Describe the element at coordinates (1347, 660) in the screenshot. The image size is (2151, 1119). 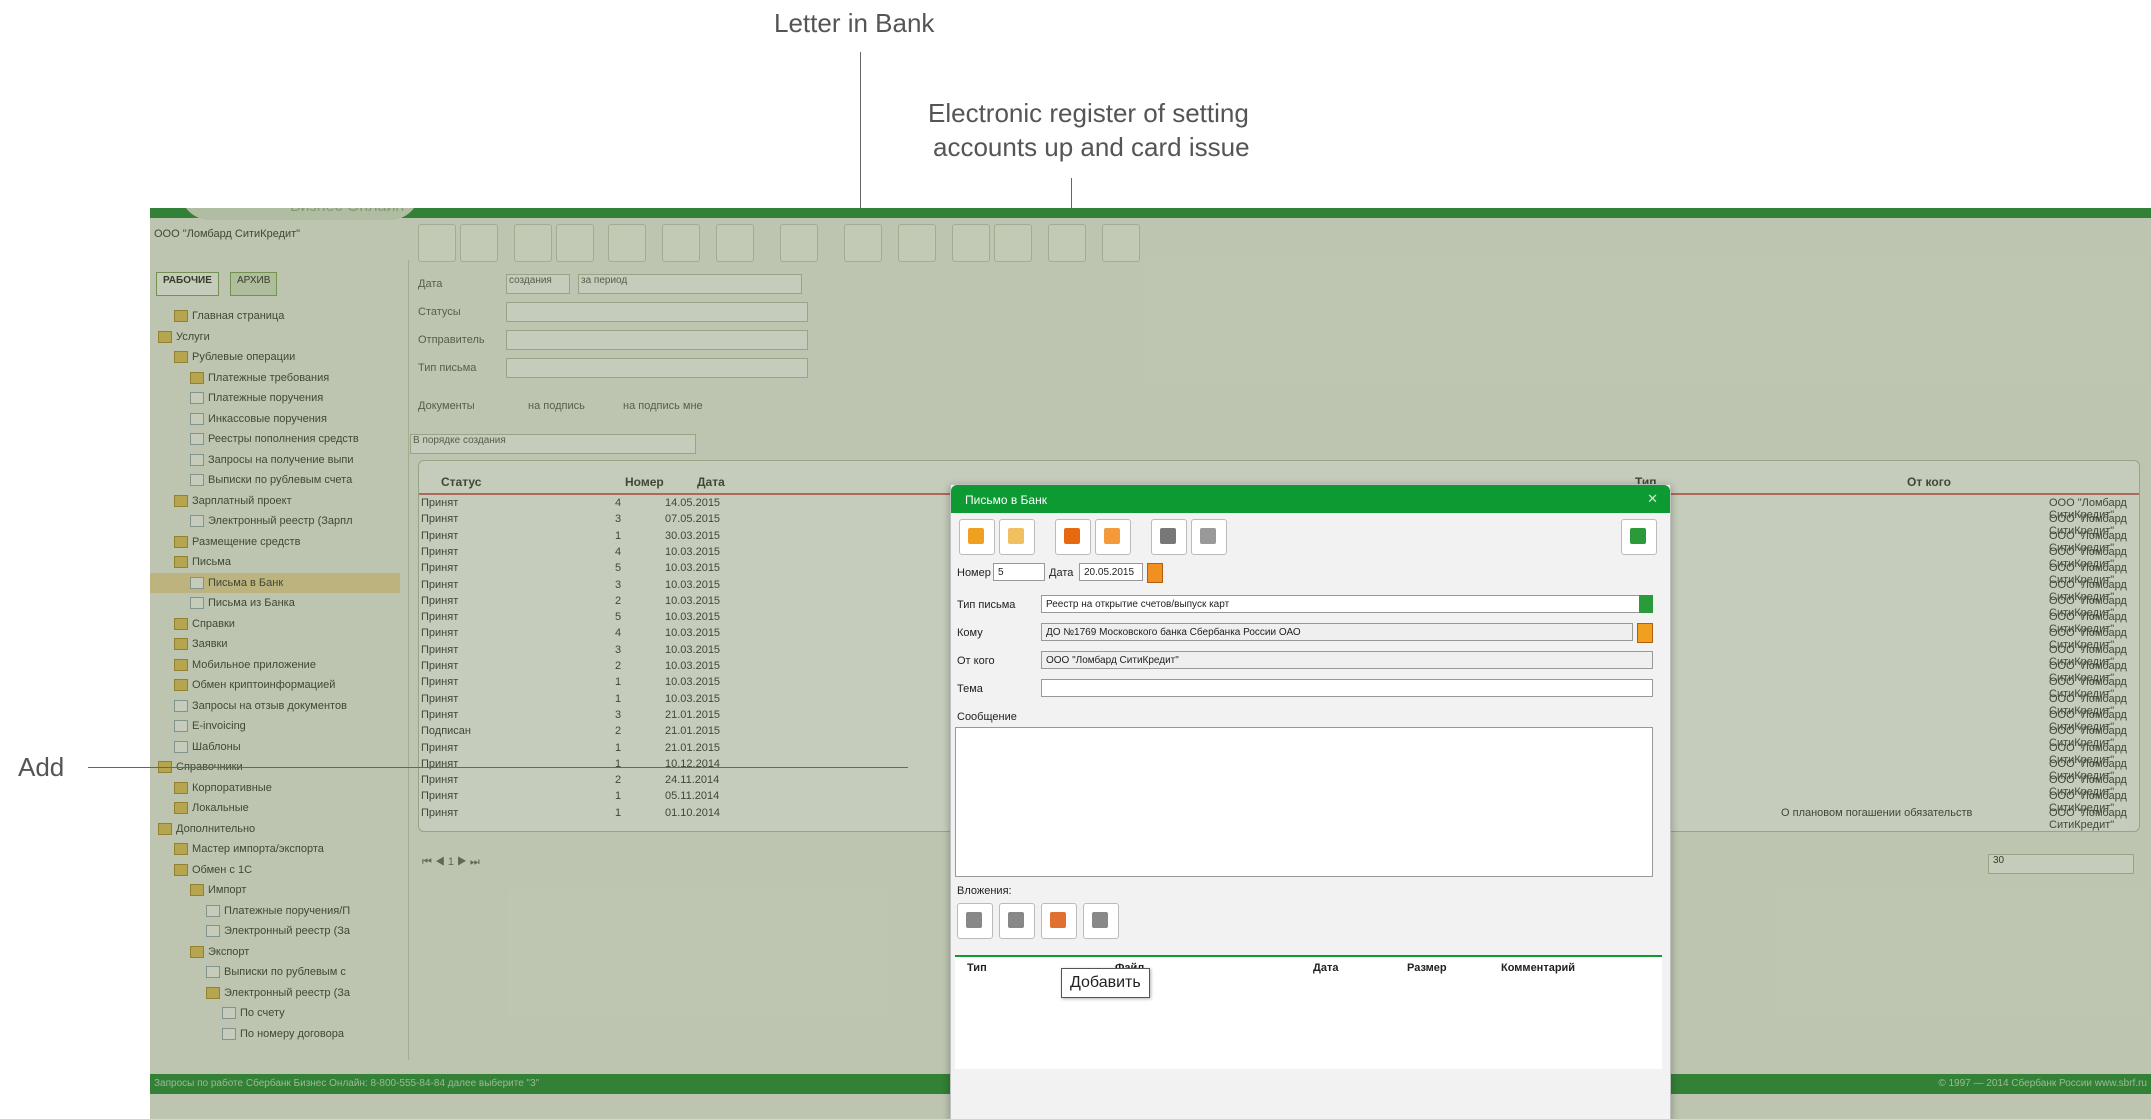
I see `from-field: ООО "Ломбард СитиКредит"` at that location.